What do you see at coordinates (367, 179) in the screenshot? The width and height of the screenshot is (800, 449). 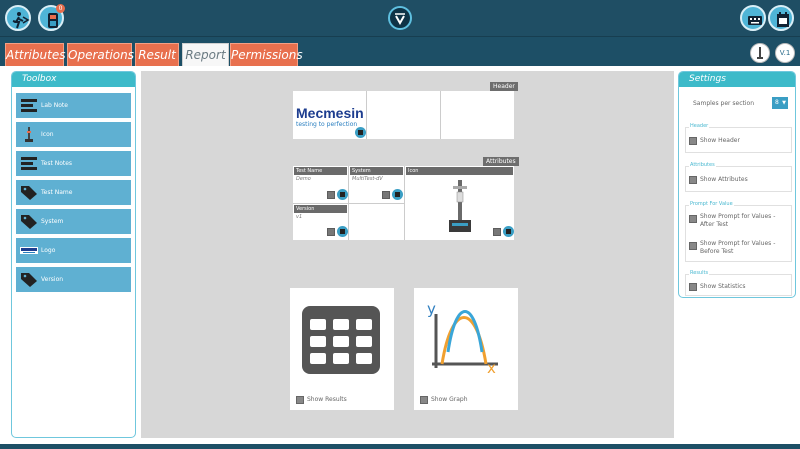 I see `attr-system-value: MultiTest-dV` at bounding box center [367, 179].